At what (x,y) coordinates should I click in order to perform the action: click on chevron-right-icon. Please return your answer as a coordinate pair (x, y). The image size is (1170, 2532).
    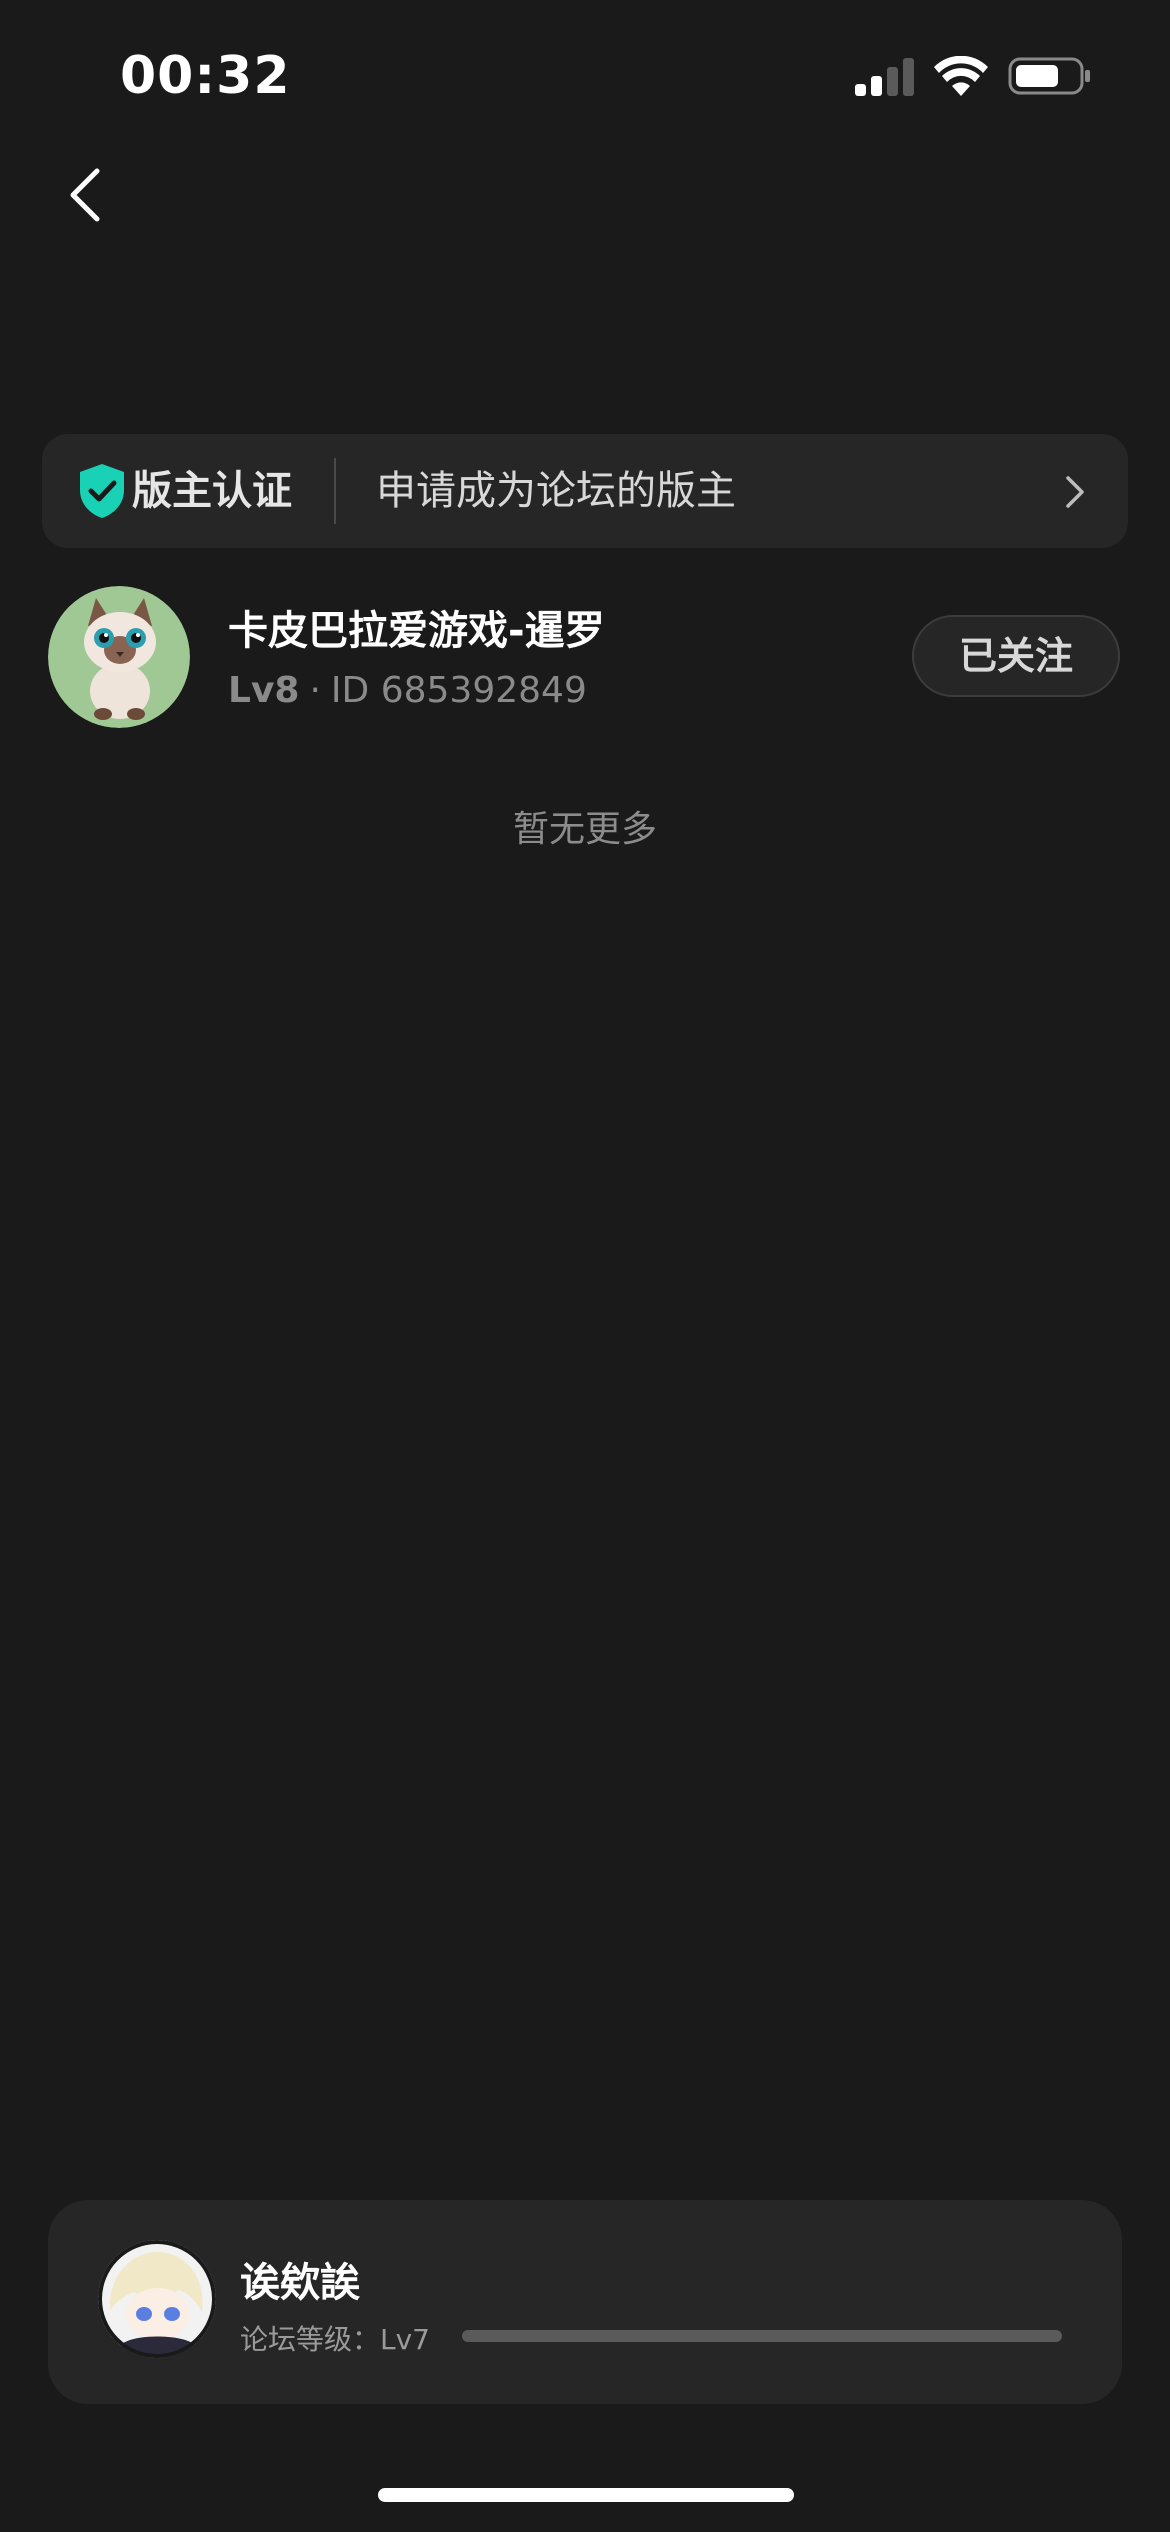
    Looking at the image, I should click on (1075, 492).